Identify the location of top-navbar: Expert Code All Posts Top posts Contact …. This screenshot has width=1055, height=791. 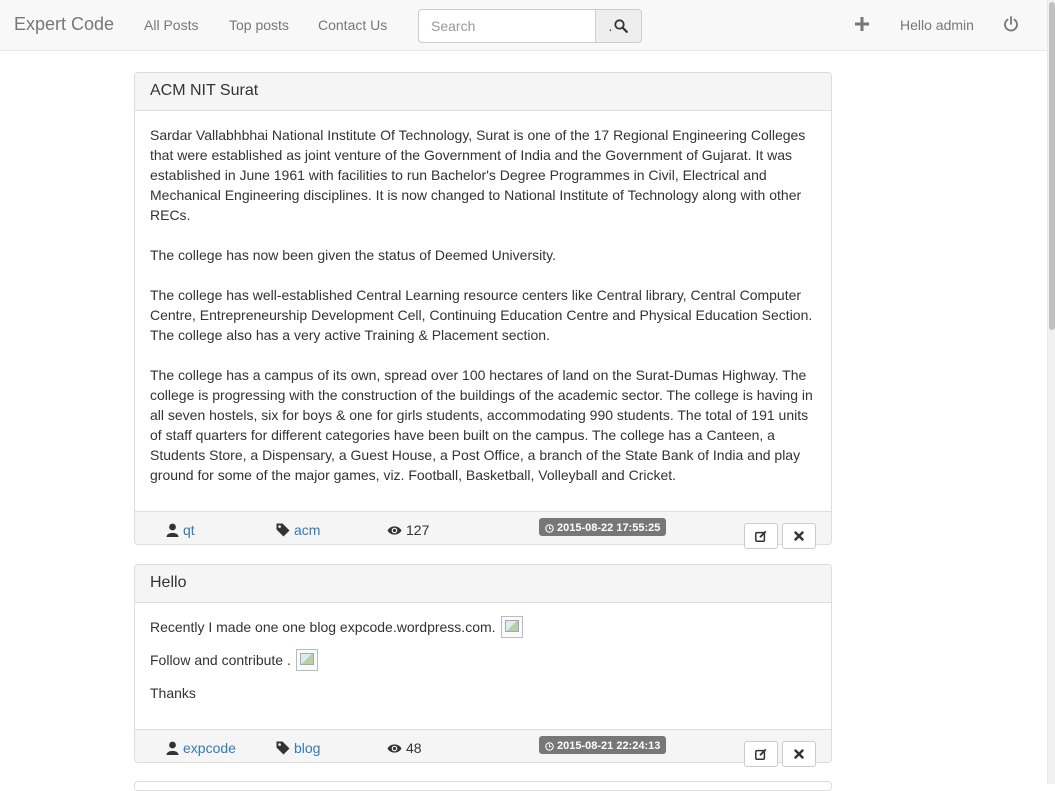
(523, 25).